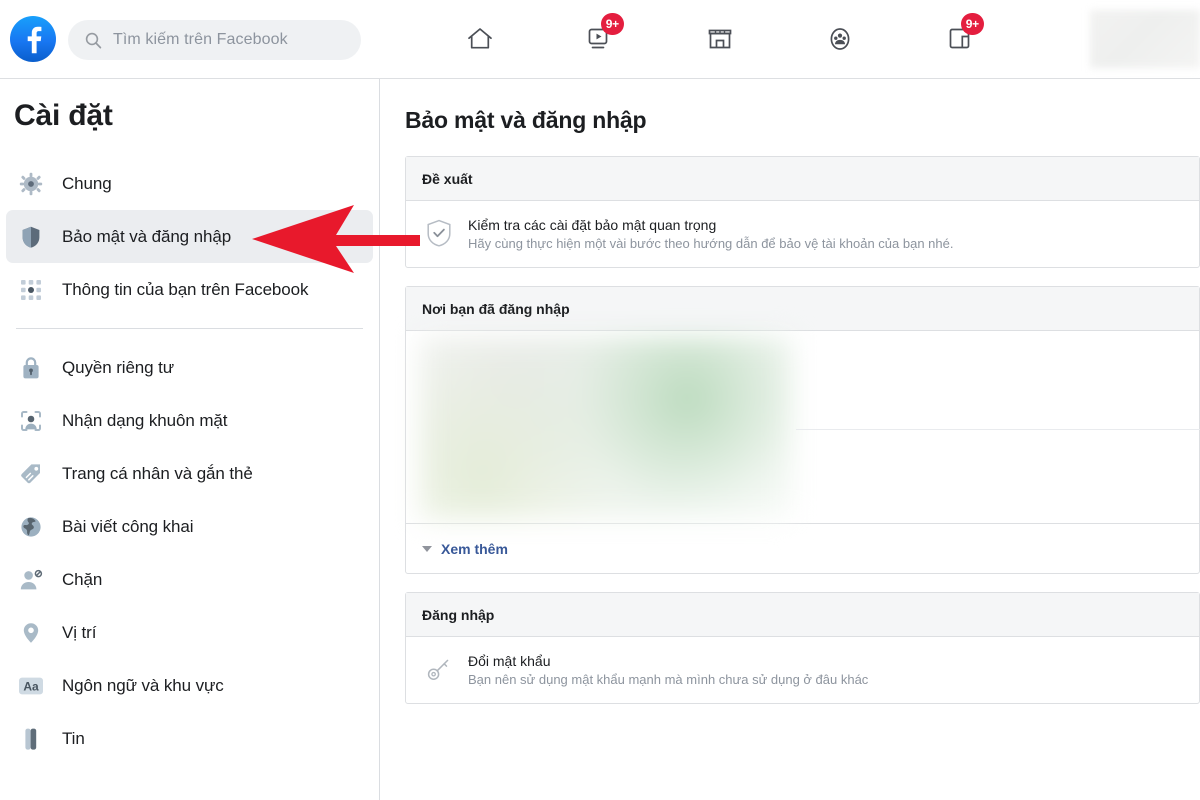 This screenshot has width=1200, height=800. Describe the element at coordinates (31, 527) in the screenshot. I see `globe-icon` at that location.